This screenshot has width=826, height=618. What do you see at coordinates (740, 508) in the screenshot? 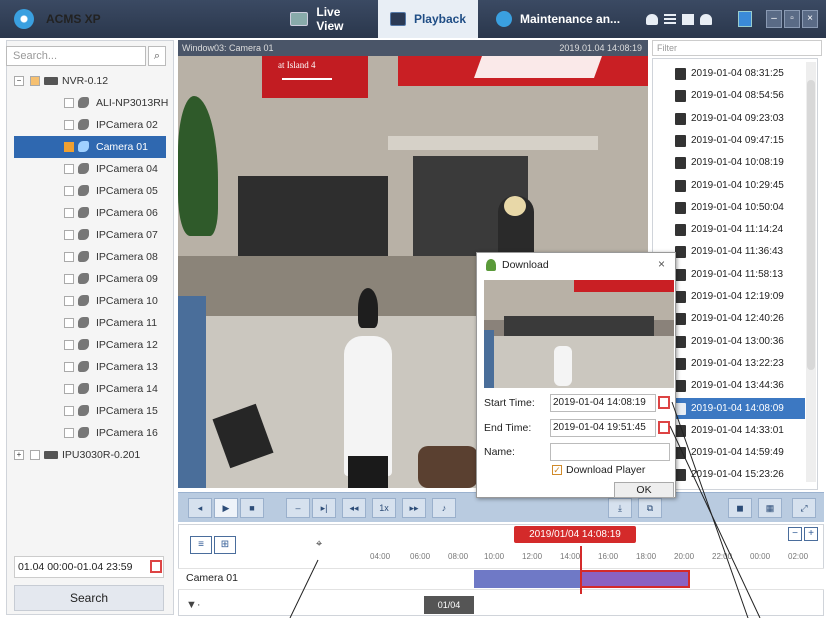
I see `camera-capture-icon: ◼` at bounding box center [740, 508].